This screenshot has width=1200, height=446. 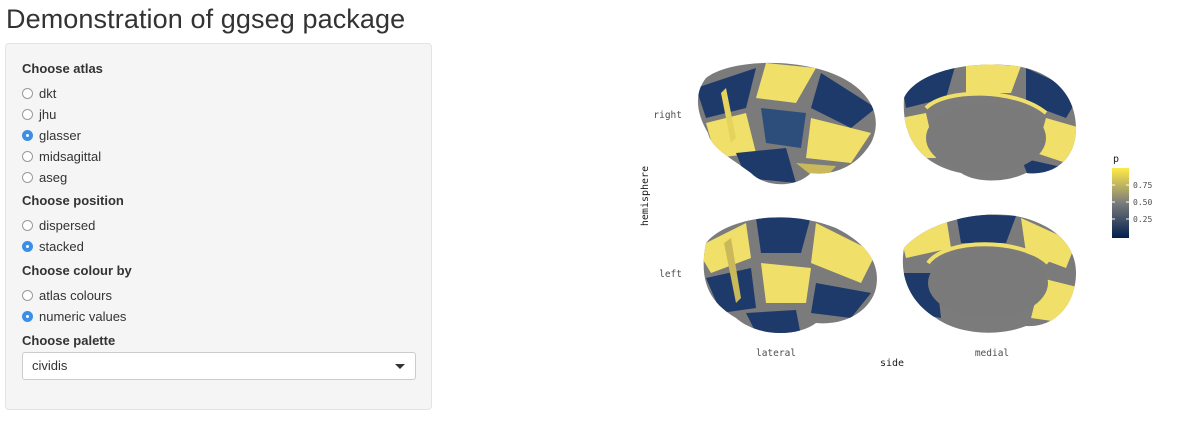 I want to click on legend-title: p, so click(x=1116, y=159).